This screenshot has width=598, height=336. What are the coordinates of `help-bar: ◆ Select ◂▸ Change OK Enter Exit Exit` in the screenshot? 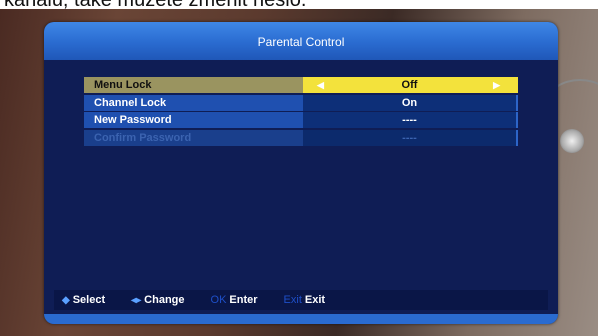 It's located at (301, 300).